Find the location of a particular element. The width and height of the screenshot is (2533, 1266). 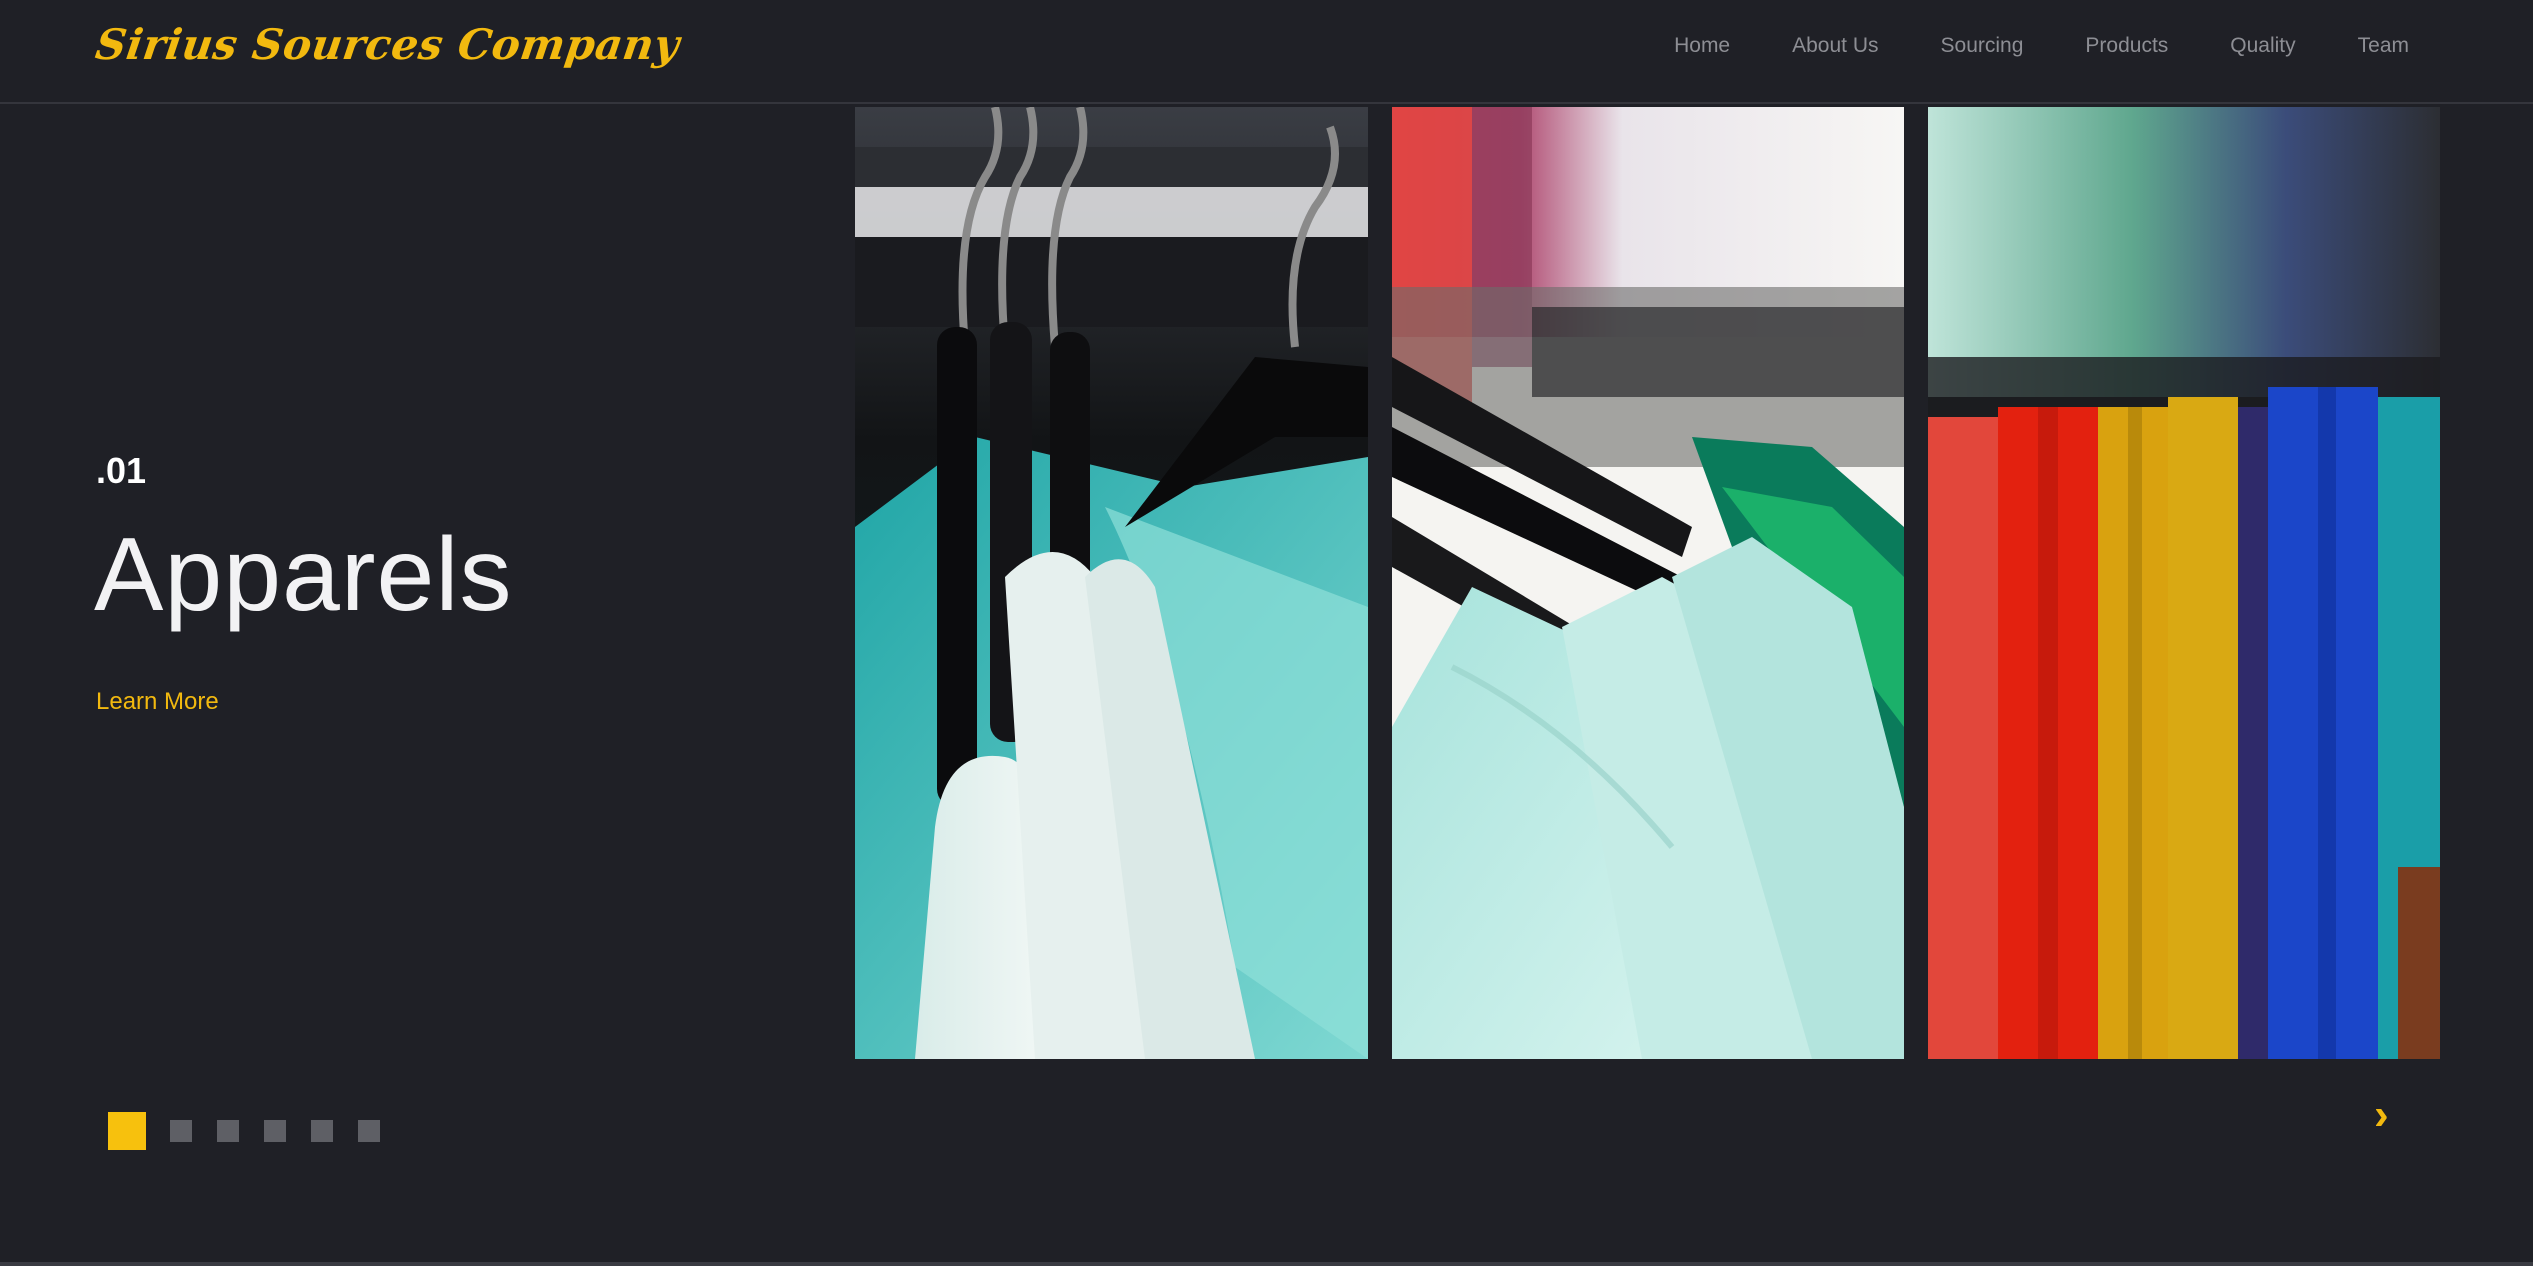

learn-more-link: Learn More is located at coordinates (157, 702).